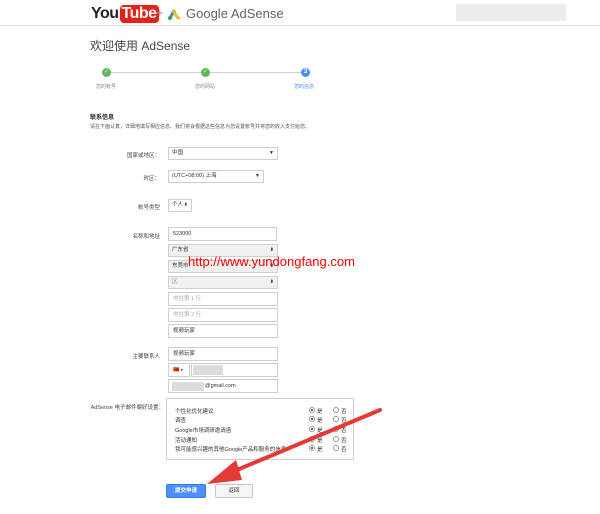  I want to click on annotation-arrow-icon, so click(294, 446).